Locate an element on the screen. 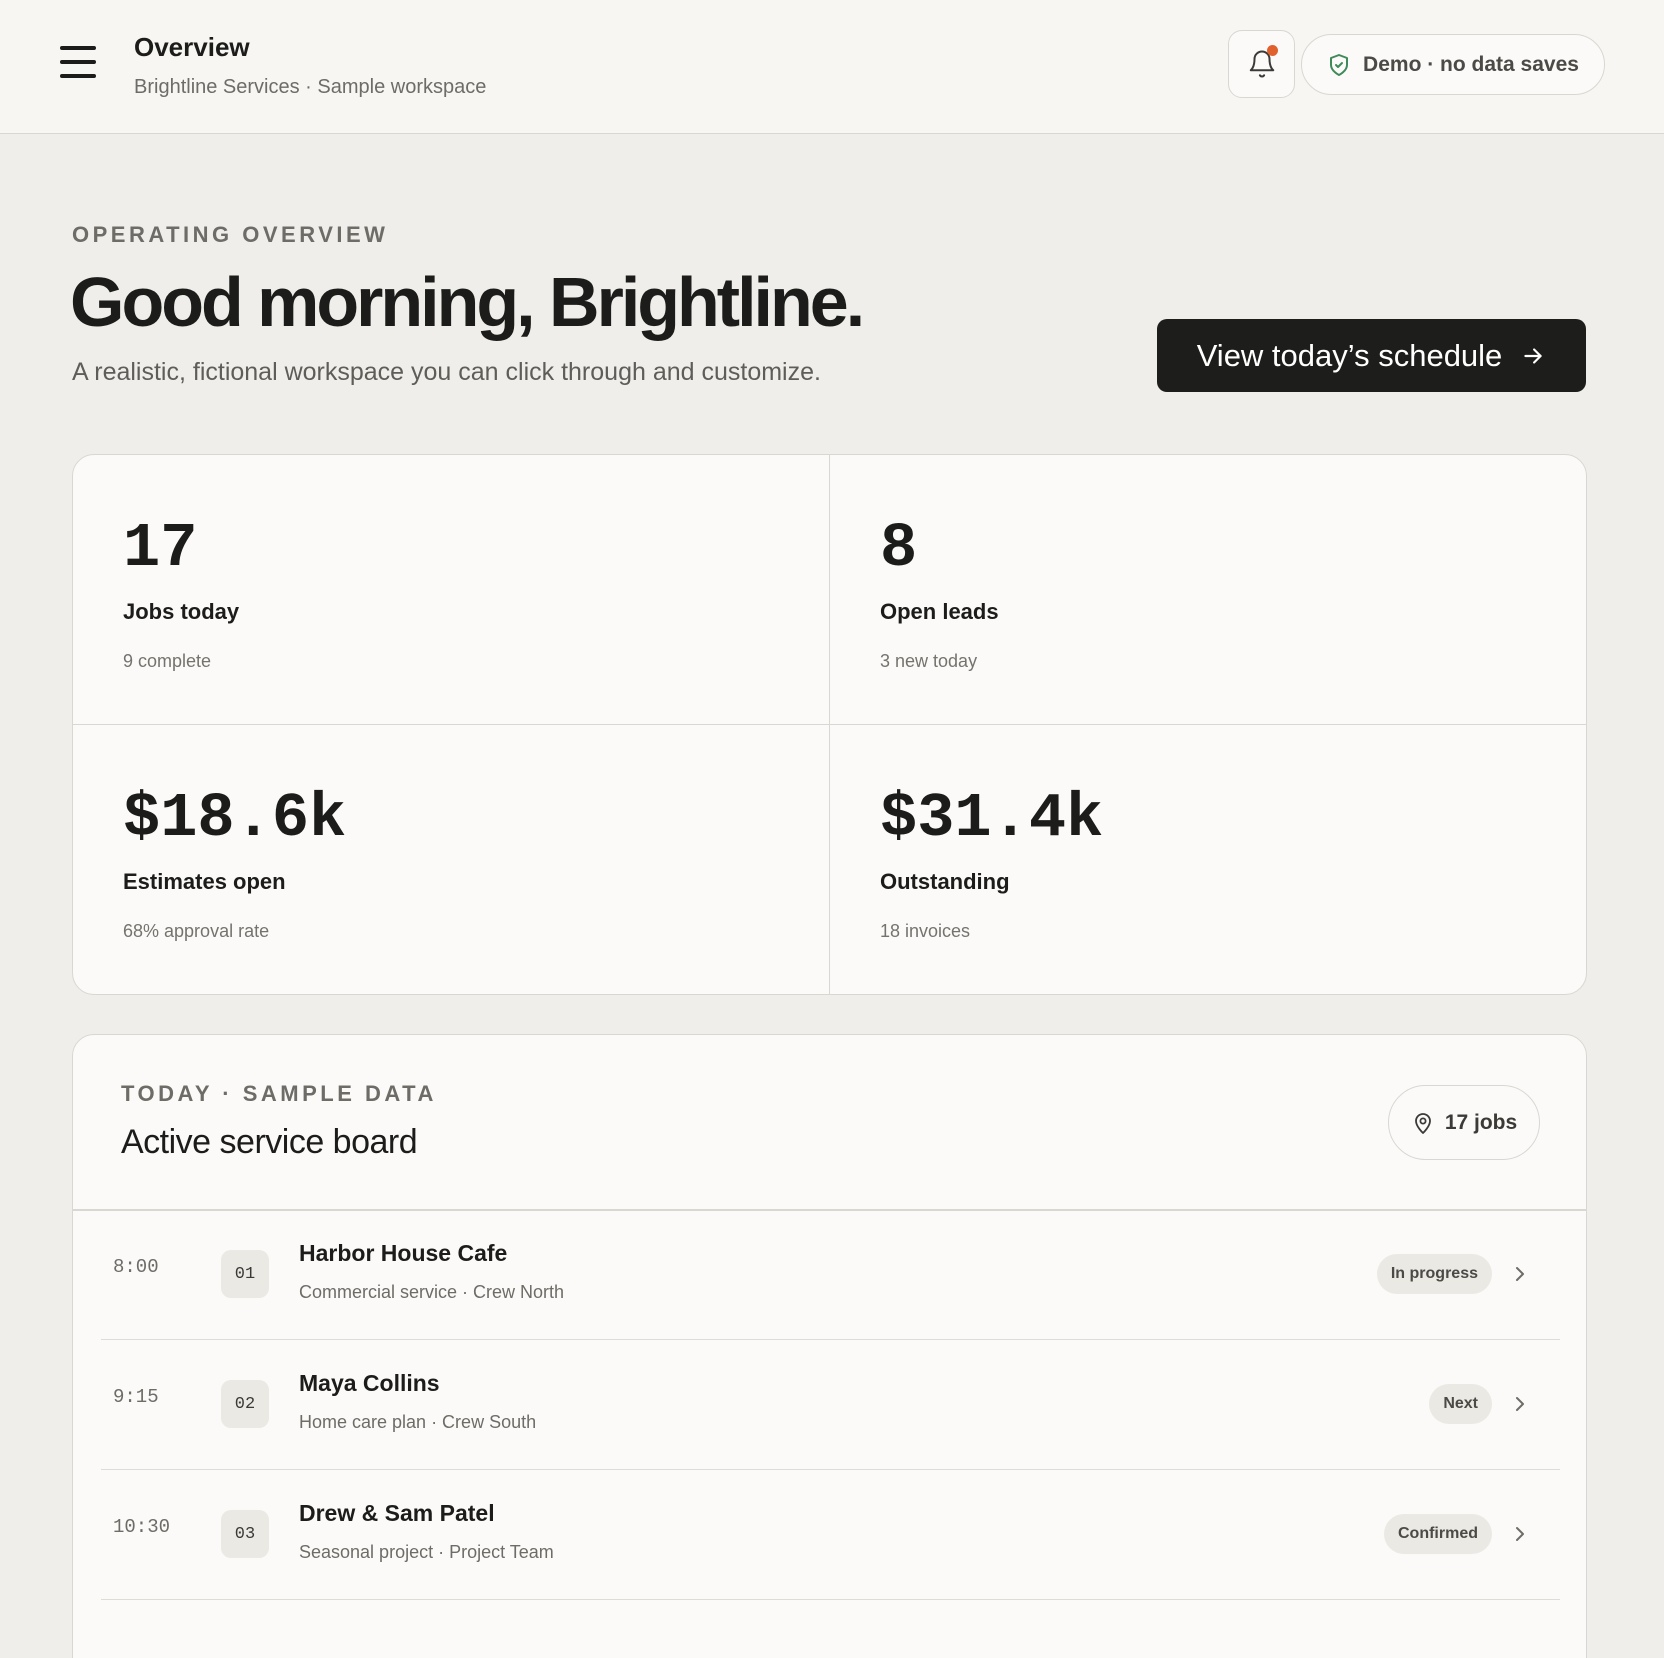 The height and width of the screenshot is (1658, 1664). stat-note: 18 invoices is located at coordinates (925, 931).